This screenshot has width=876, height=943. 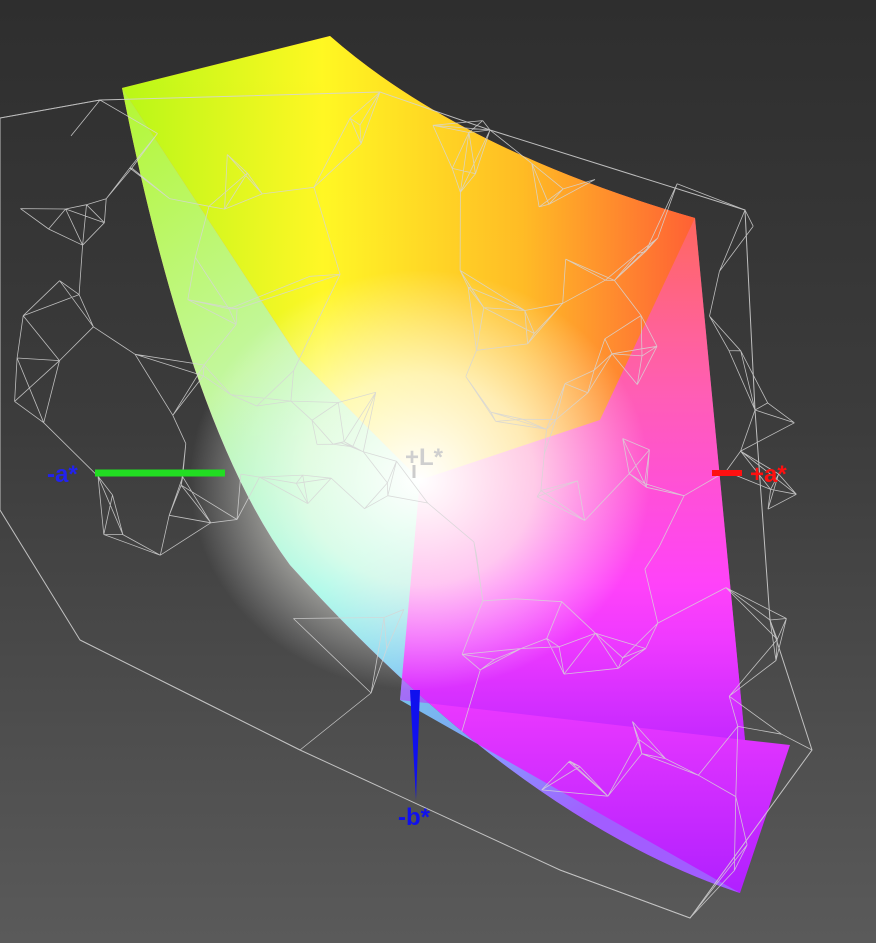 What do you see at coordinates (768, 474) in the screenshot?
I see `axis-label-plus-a: +a*` at bounding box center [768, 474].